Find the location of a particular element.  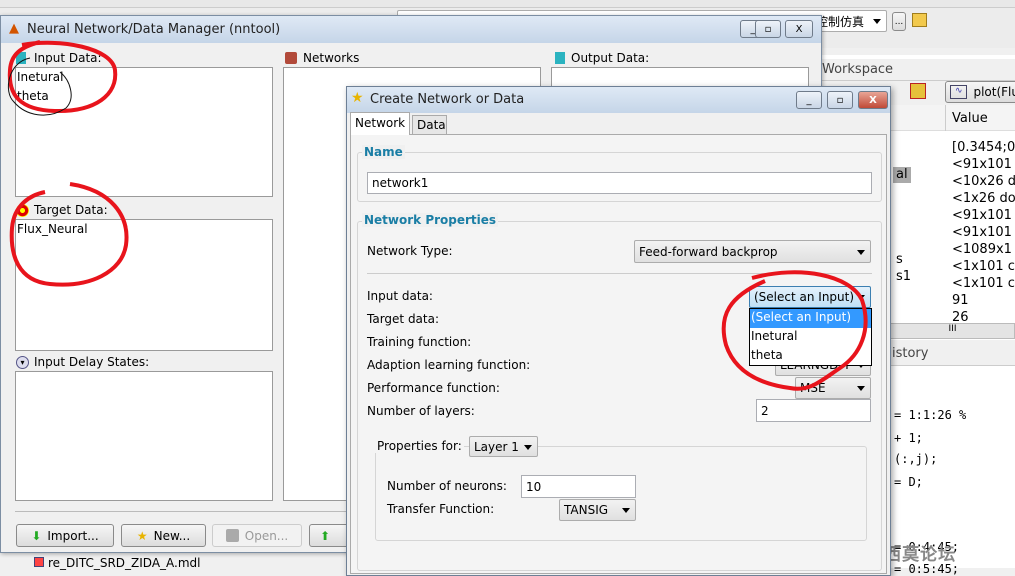

input-data-icon is located at coordinates (21, 58).